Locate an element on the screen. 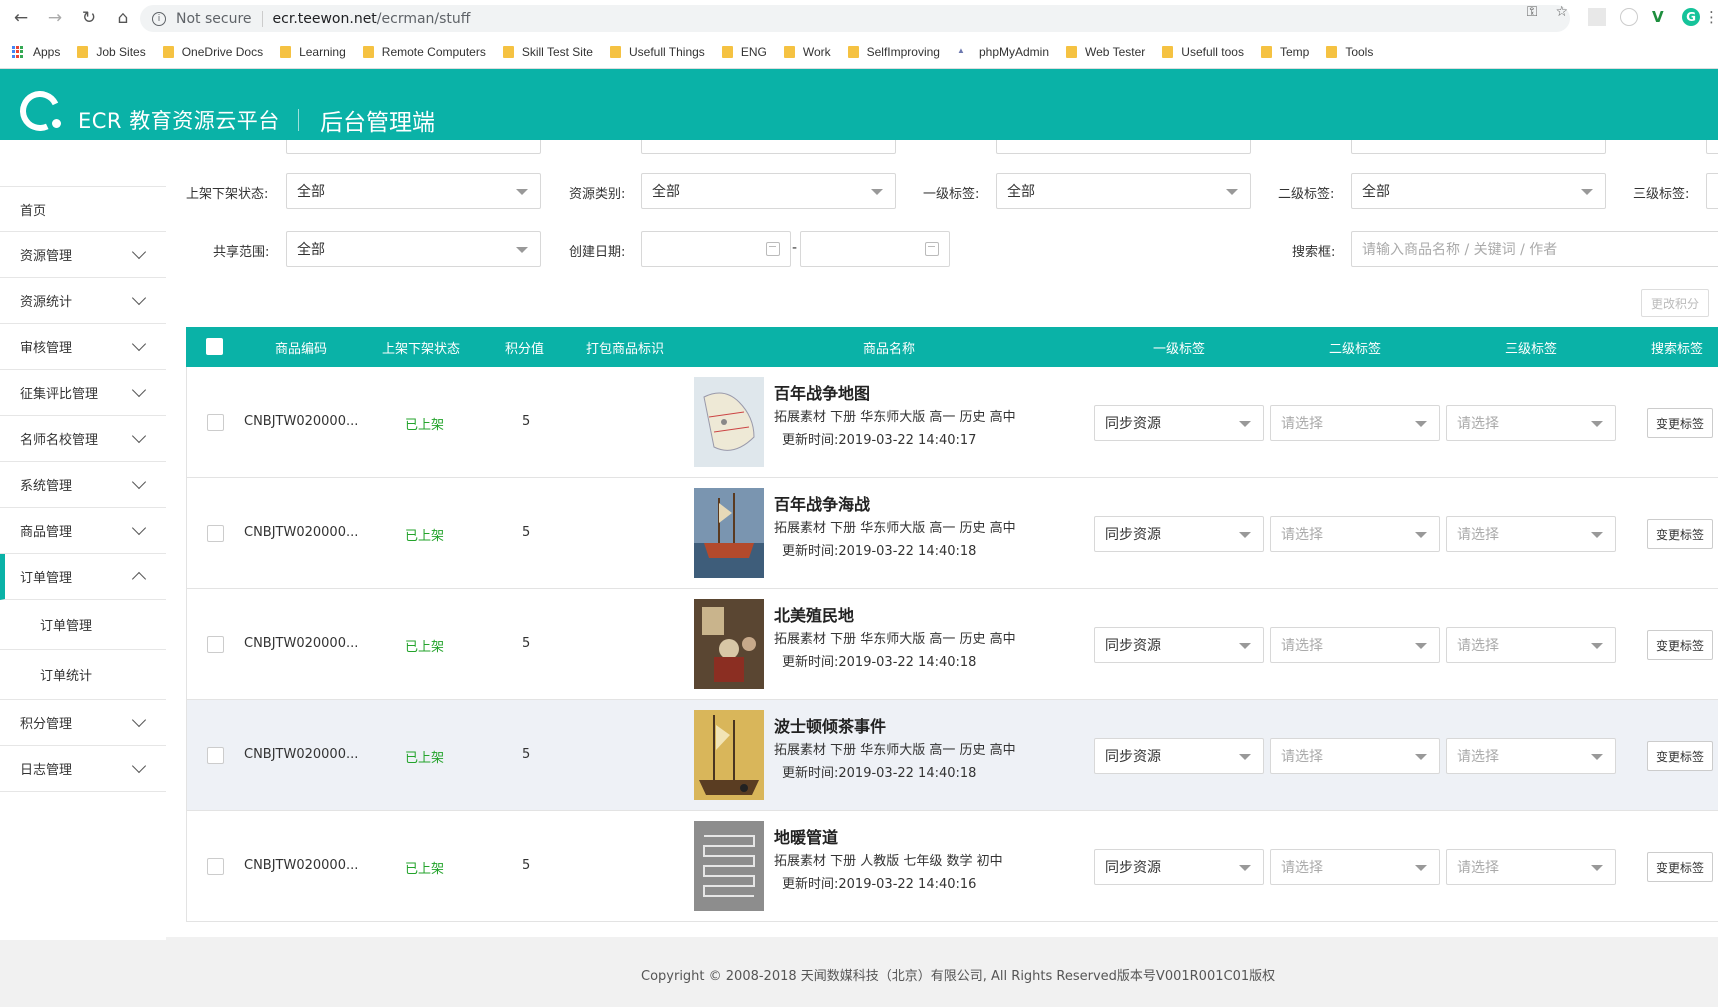  forward-icon: → is located at coordinates (55, 18).